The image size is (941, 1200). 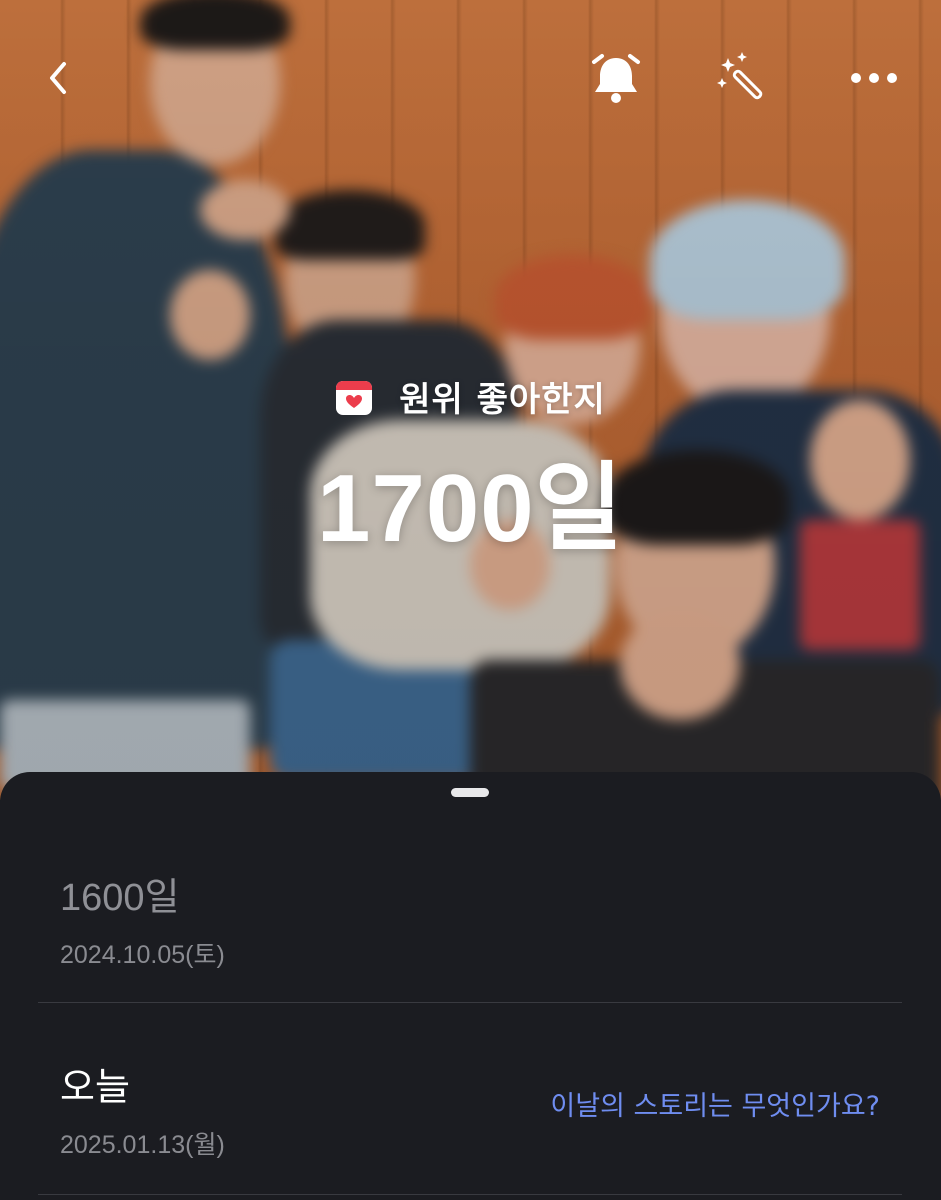 I want to click on milestone-item: 1600일 2024.10.05(토), so click(x=470, y=918).